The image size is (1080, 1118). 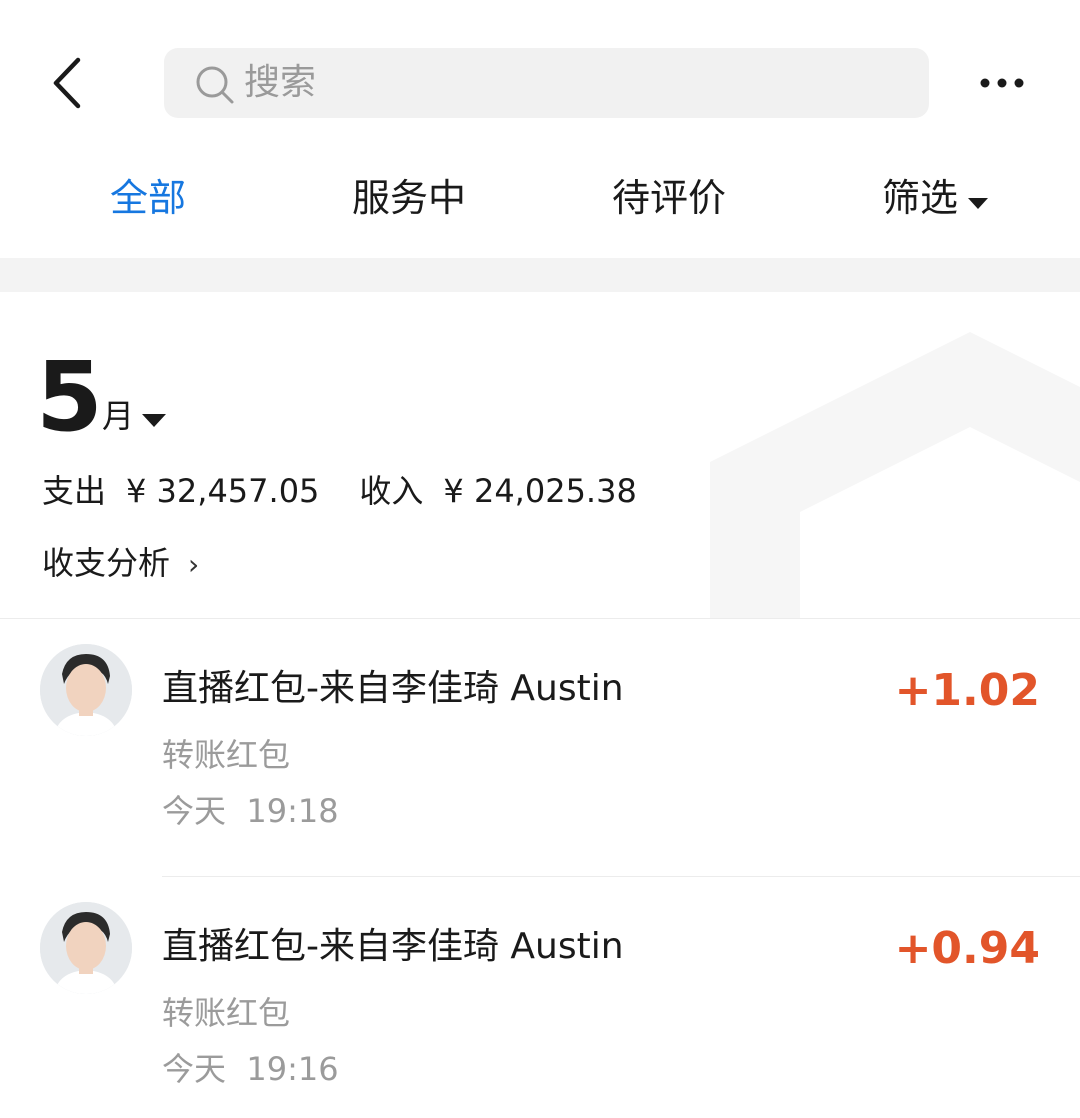 I want to click on tab-filter: 筛选, so click(x=920, y=198).